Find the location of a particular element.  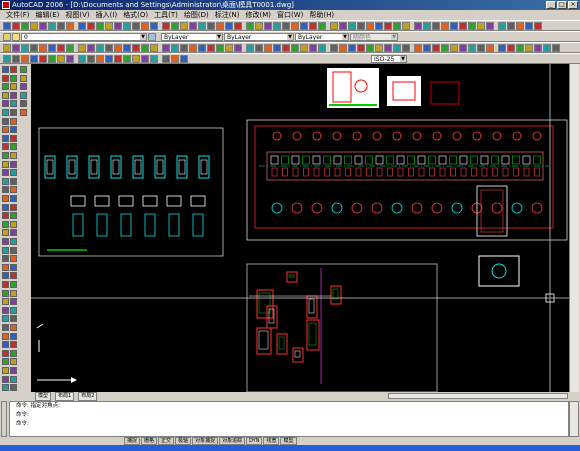

command-scrollbar is located at coordinates (574, 419).